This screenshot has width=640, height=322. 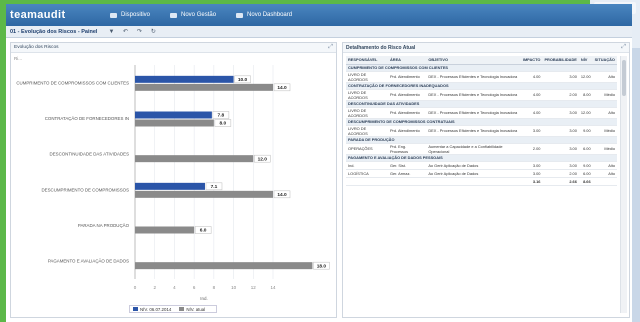 What do you see at coordinates (113, 15) in the screenshot?
I see `device-icon` at bounding box center [113, 15].